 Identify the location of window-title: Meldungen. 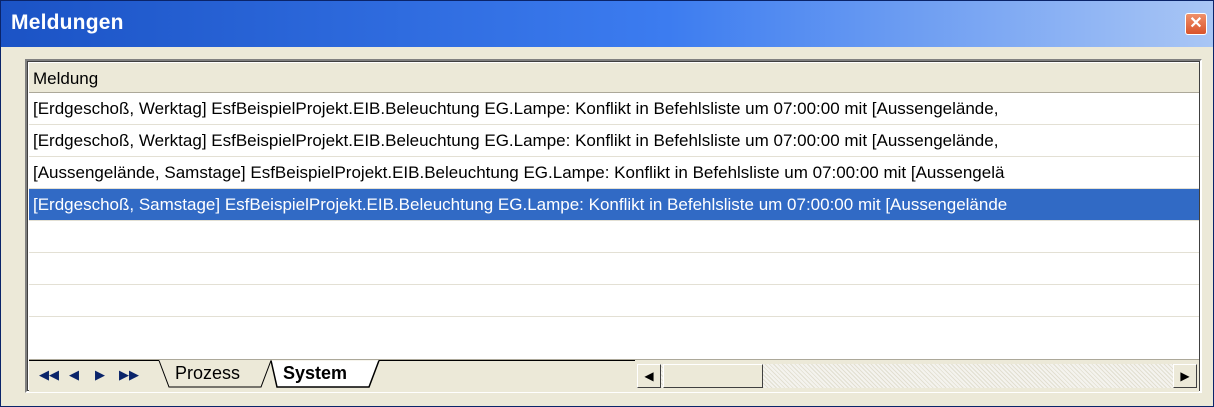
(67, 22).